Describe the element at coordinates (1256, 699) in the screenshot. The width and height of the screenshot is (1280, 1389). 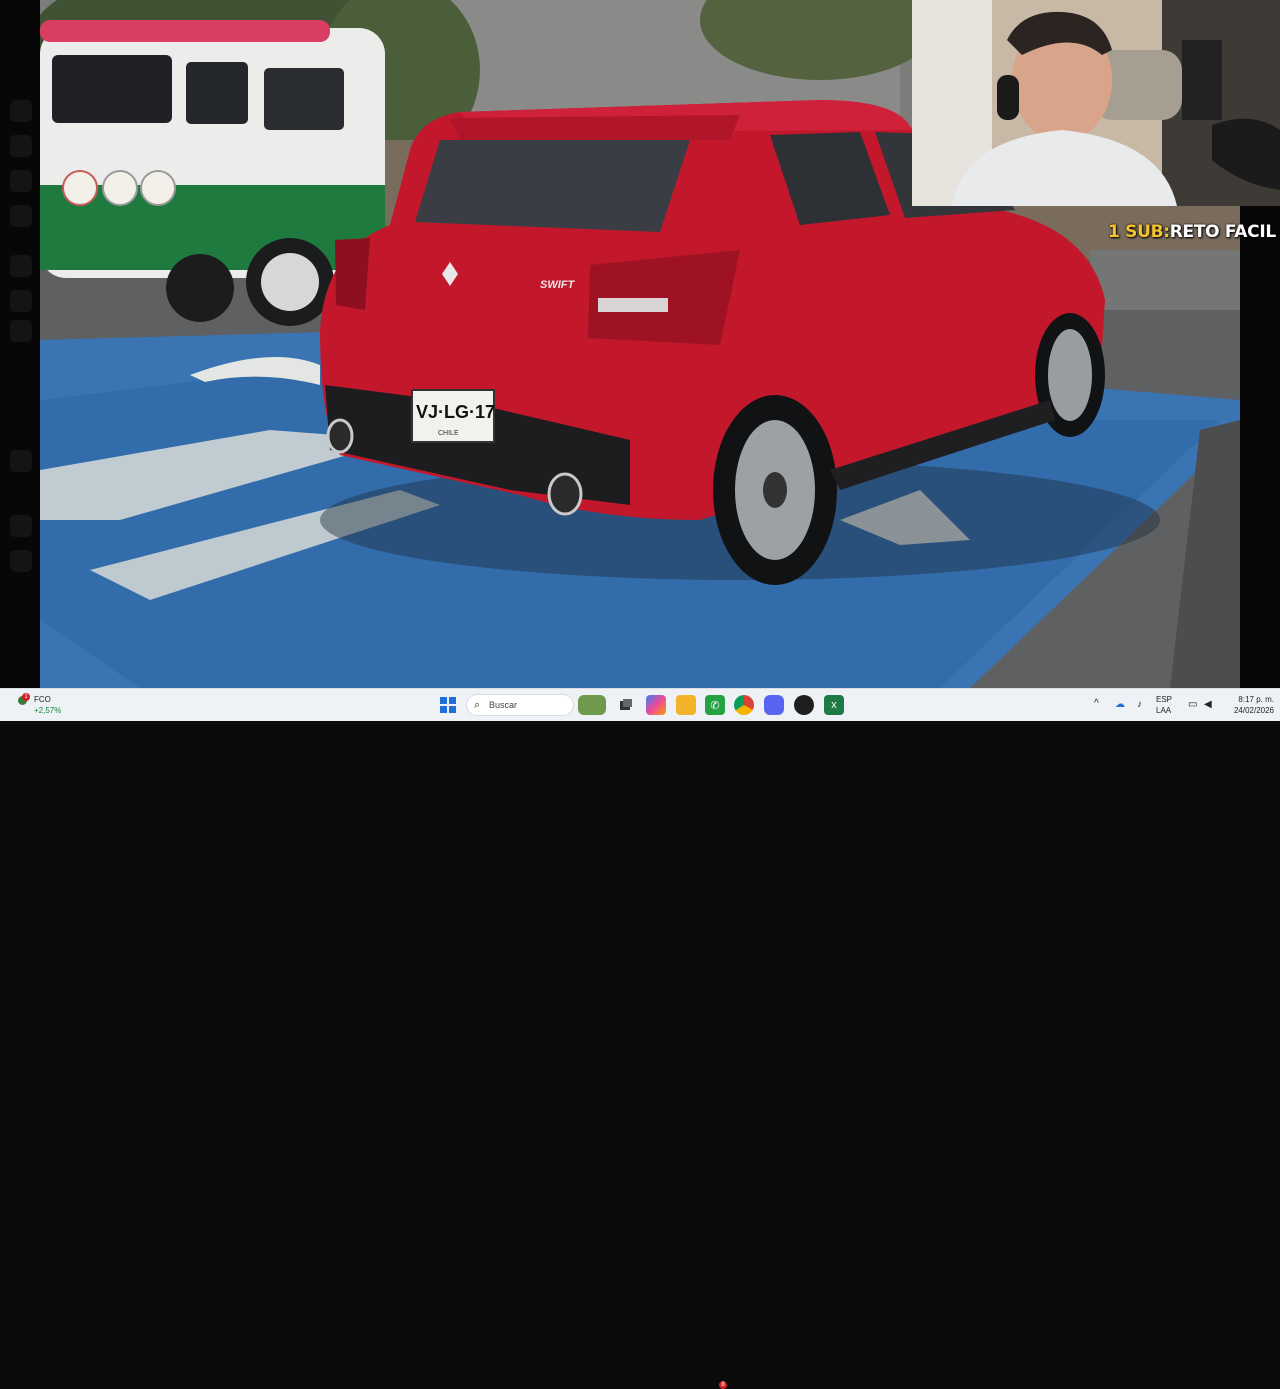
I see `clock-time: 8:17 p. m.` at that location.